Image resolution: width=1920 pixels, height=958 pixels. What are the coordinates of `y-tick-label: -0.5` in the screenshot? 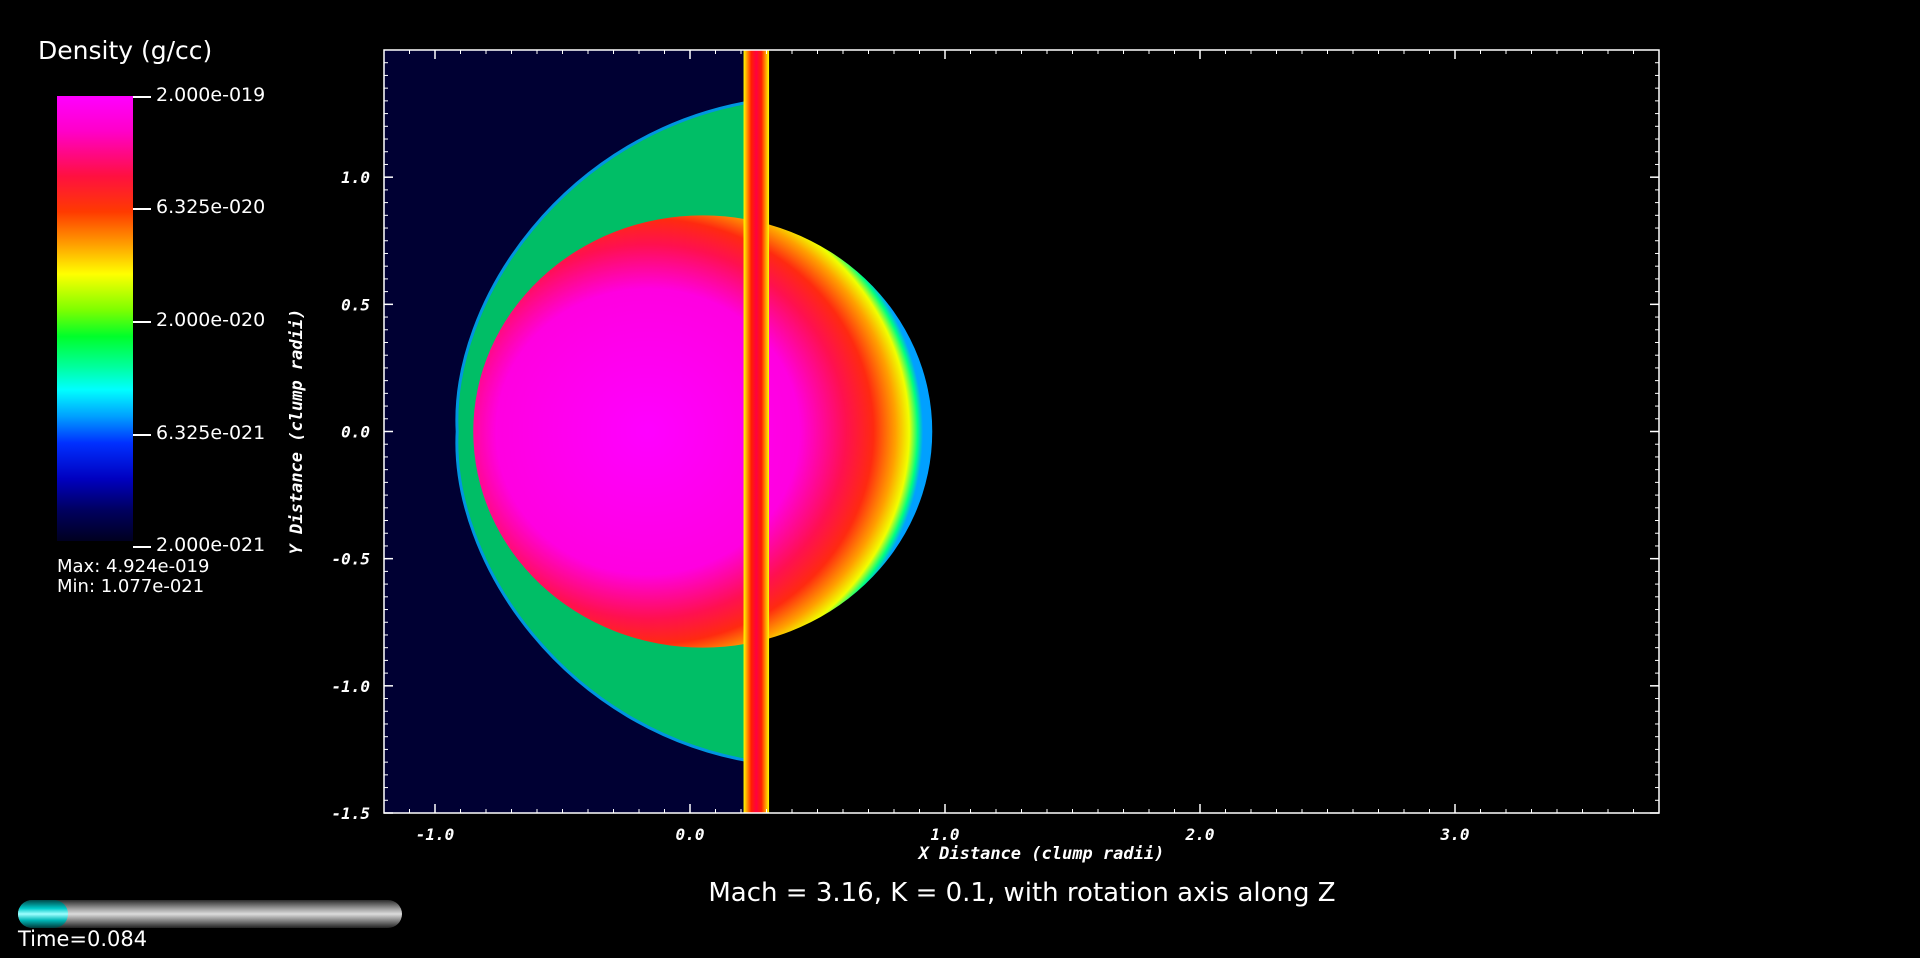 It's located at (350, 559).